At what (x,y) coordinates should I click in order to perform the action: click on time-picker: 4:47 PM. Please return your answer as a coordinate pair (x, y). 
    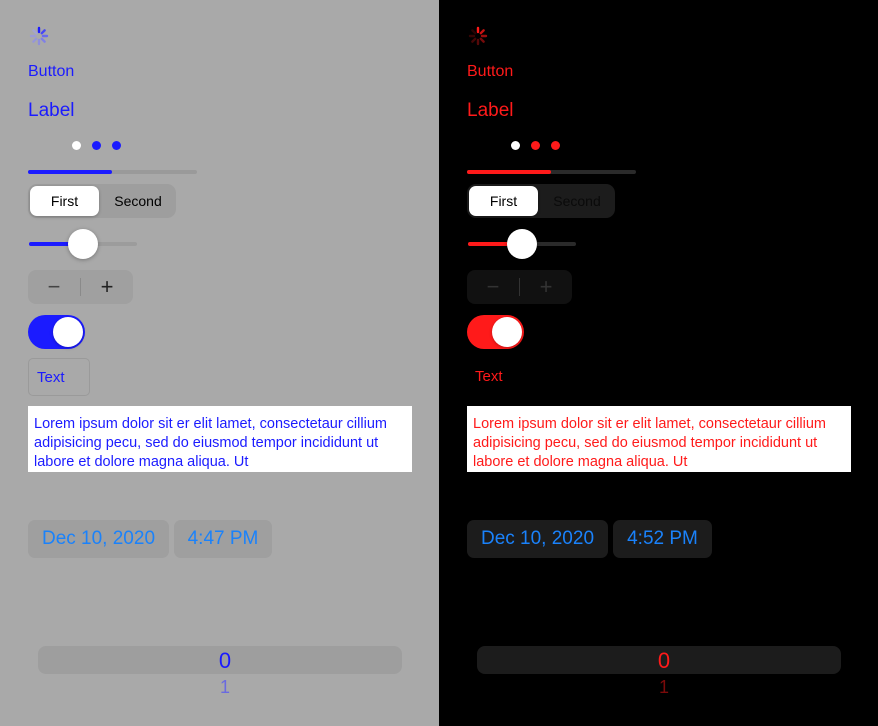
    Looking at the image, I should click on (223, 539).